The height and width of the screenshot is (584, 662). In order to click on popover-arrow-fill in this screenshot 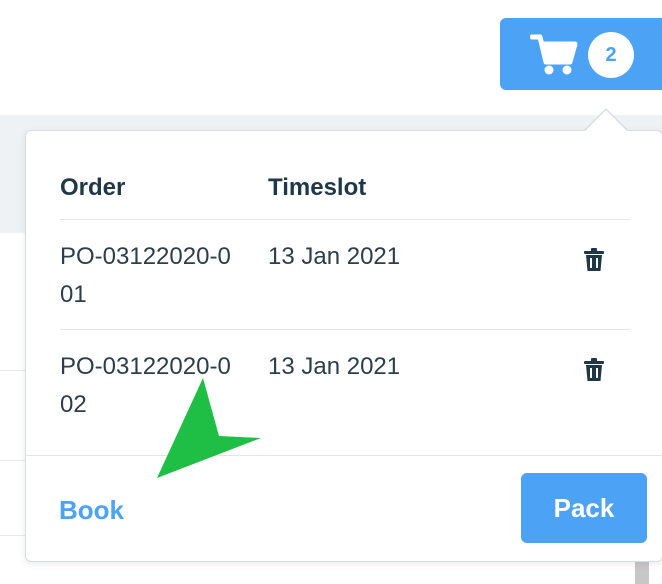, I will do `click(606, 121)`.